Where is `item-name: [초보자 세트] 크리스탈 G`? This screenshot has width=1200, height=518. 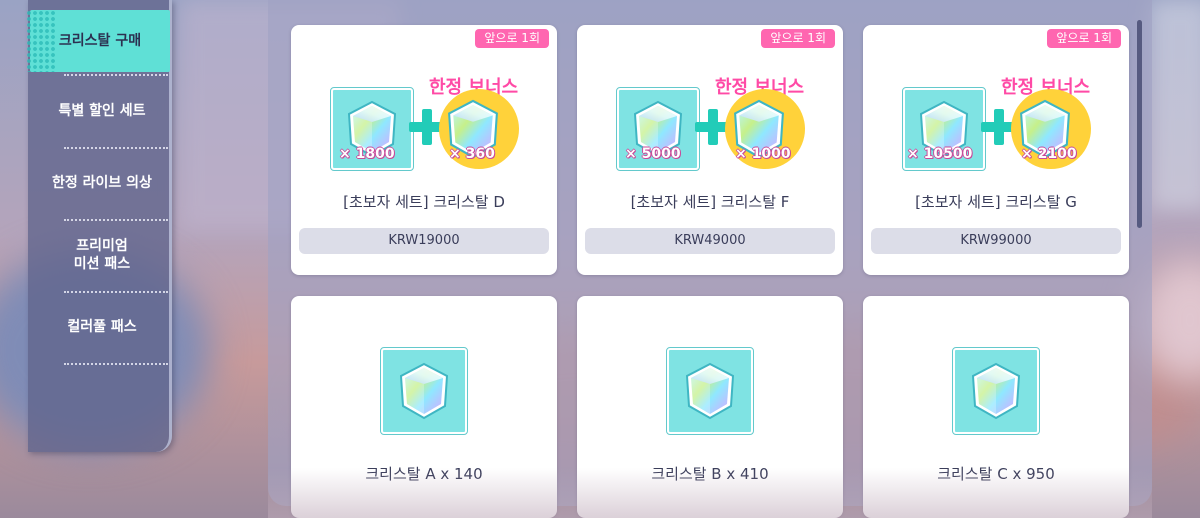
item-name: [초보자 세트] 크리스탈 G is located at coordinates (996, 202).